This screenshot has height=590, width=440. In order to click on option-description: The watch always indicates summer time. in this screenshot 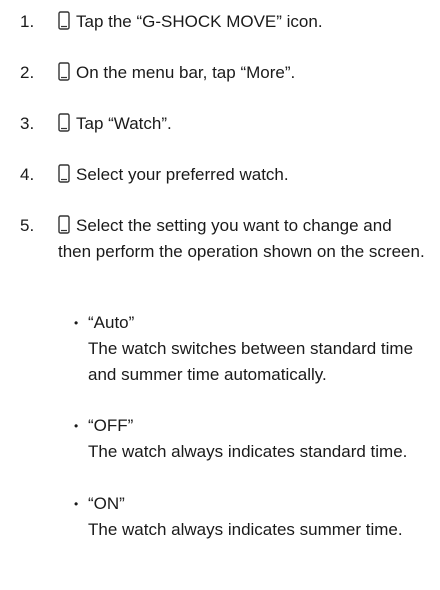, I will do `click(245, 529)`.